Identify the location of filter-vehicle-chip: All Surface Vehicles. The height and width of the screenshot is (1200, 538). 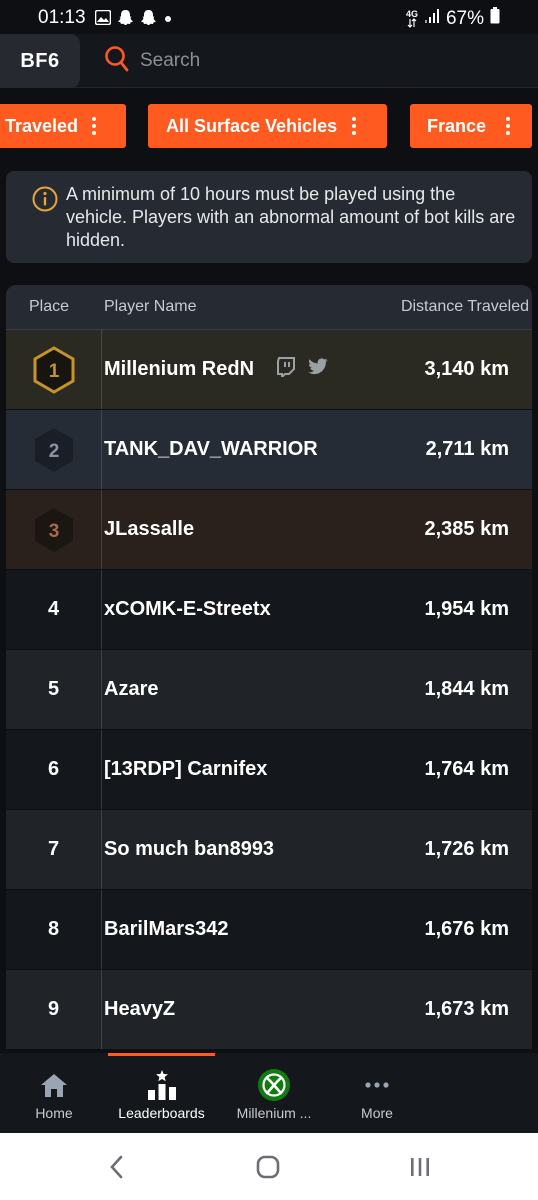
(267, 126).